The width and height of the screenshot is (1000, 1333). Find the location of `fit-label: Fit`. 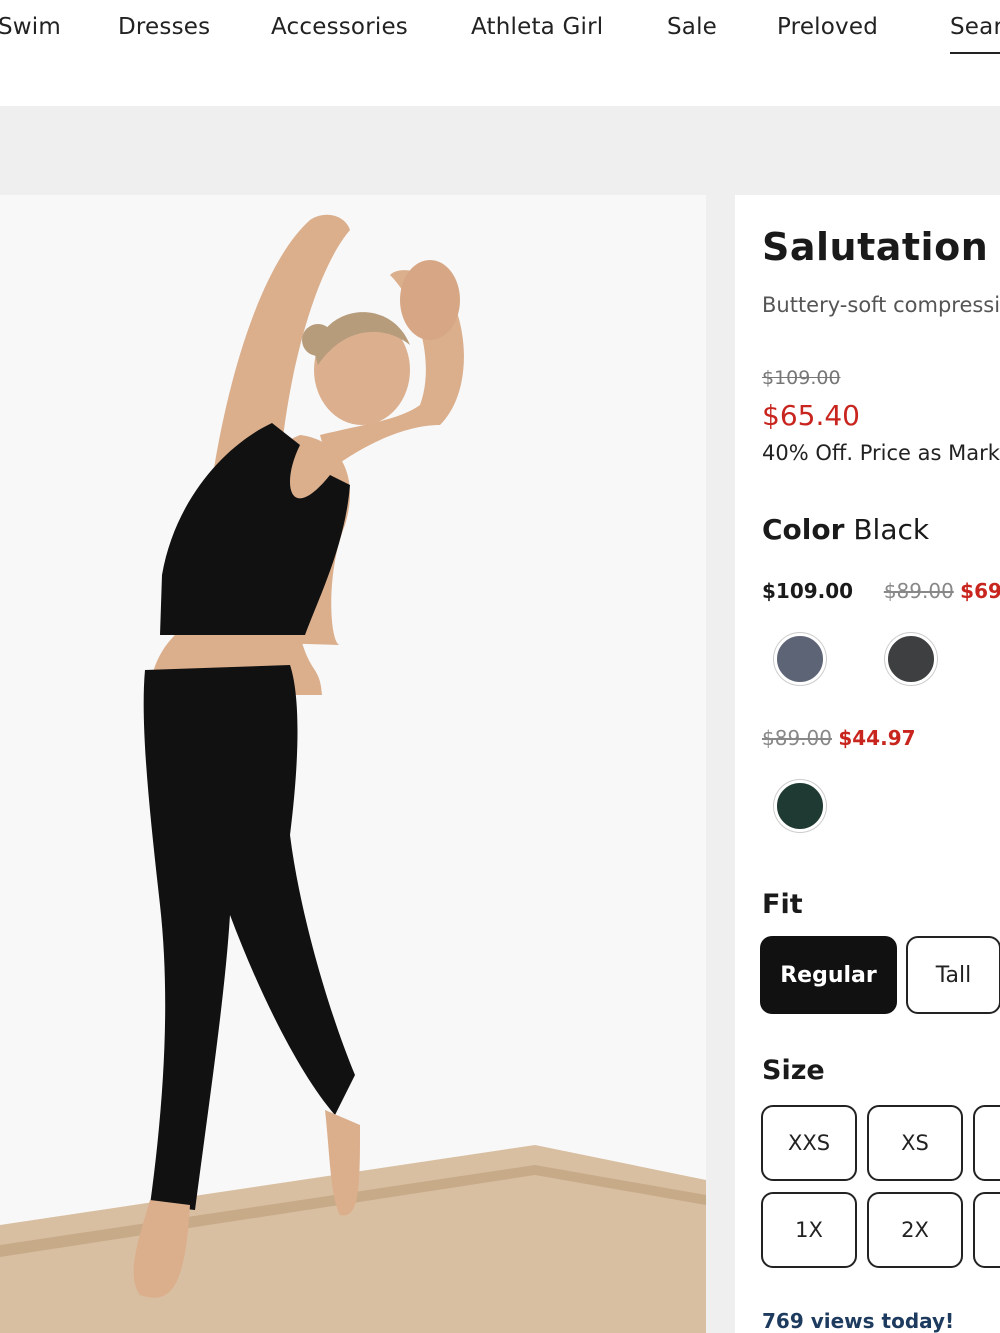

fit-label: Fit is located at coordinates (782, 904).